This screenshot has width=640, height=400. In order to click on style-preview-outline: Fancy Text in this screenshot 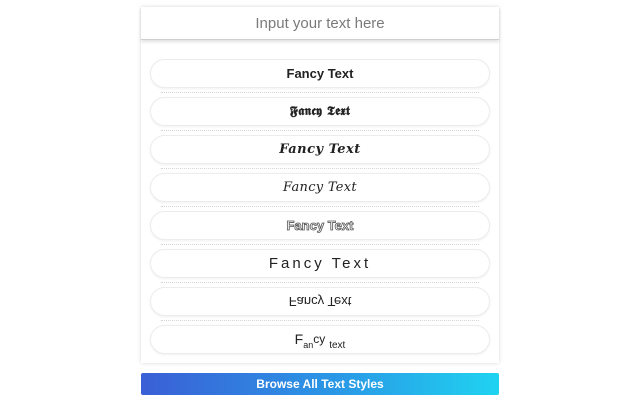, I will do `click(320, 226)`.